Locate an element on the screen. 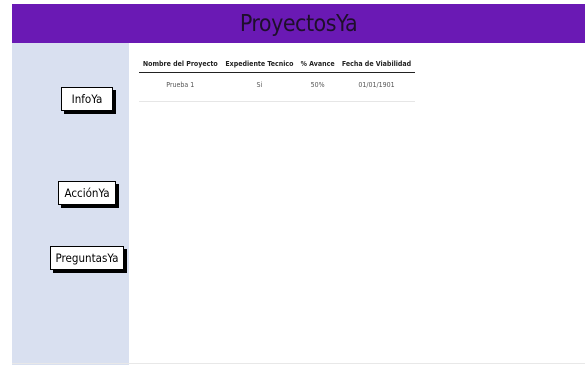 This screenshot has width=585, height=365. cell-technical-file: Si is located at coordinates (259, 87).